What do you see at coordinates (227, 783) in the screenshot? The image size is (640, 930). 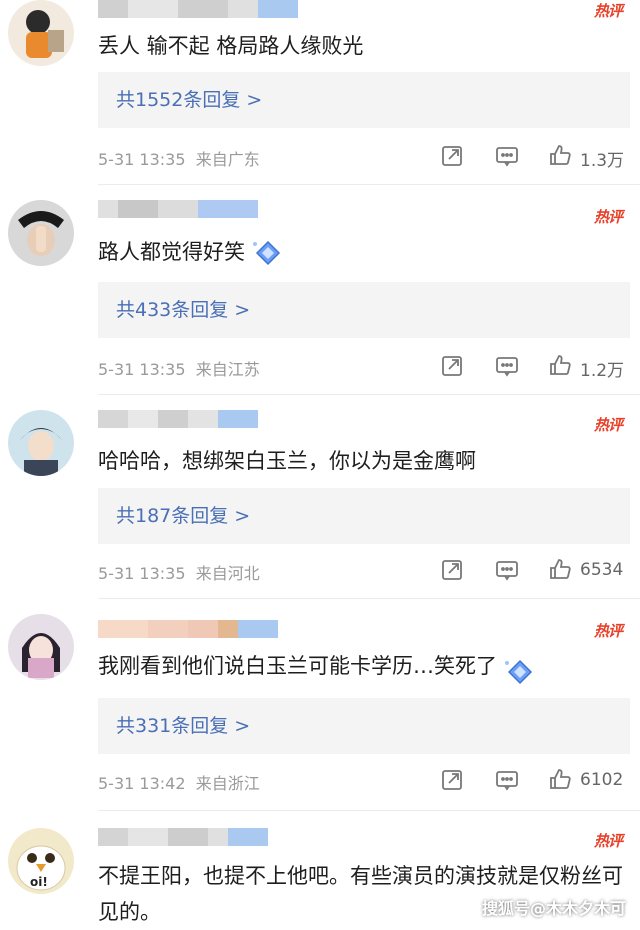 I see `location: 来自浙江` at bounding box center [227, 783].